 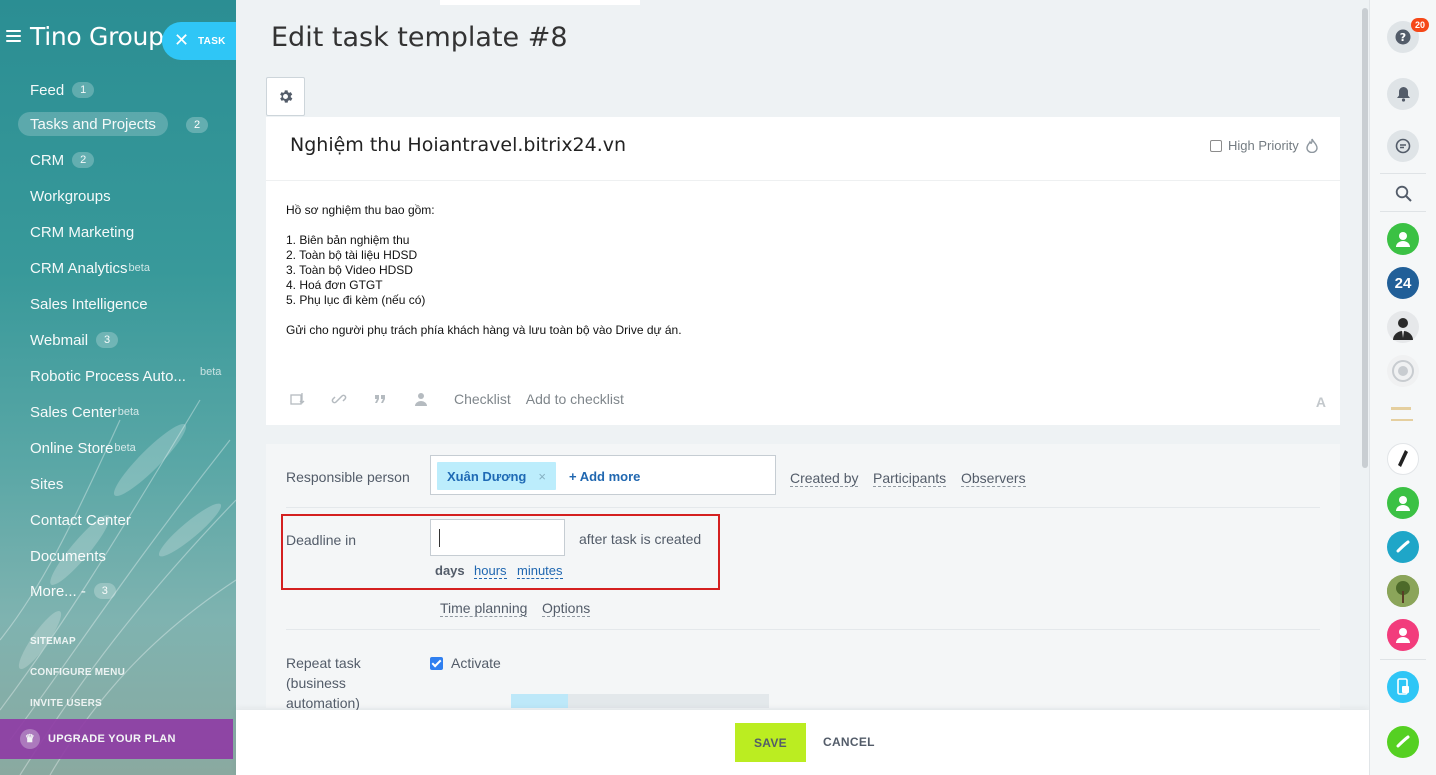 What do you see at coordinates (316, 683) in the screenshot?
I see `repeat-task-label: (business` at bounding box center [316, 683].